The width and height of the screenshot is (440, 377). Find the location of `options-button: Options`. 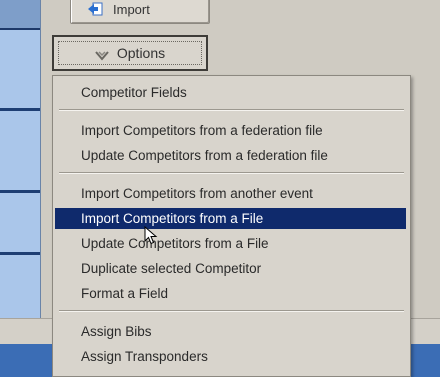

options-button: Options is located at coordinates (130, 53).